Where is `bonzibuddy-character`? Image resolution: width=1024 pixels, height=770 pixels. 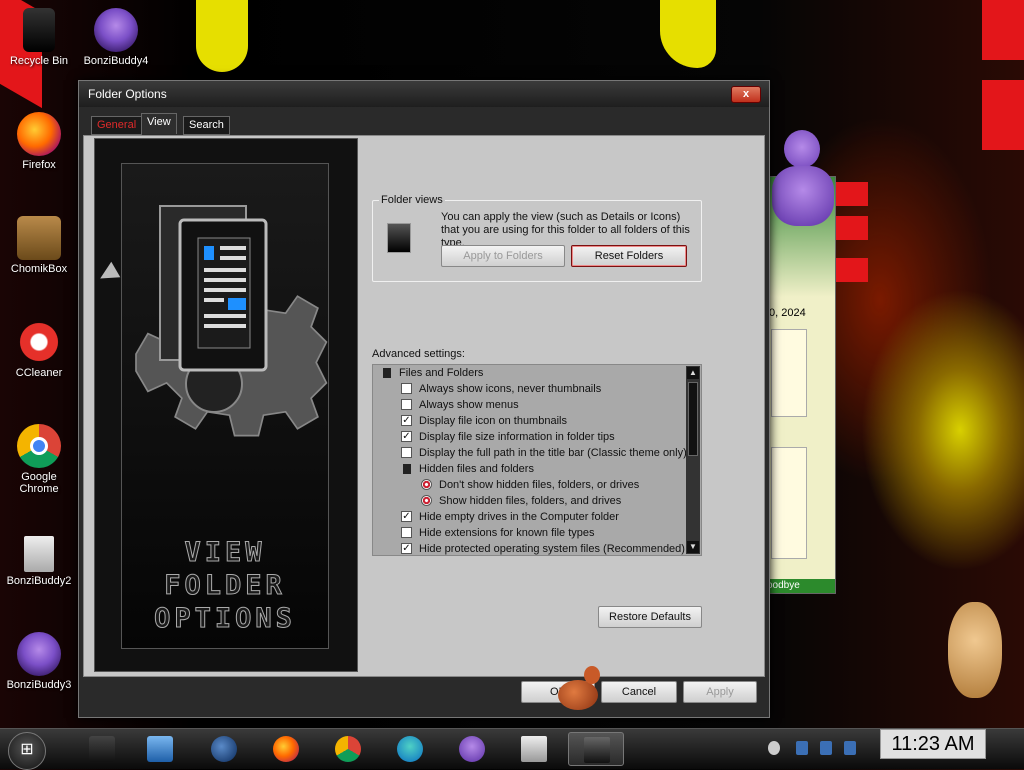
bonzibuddy-character is located at coordinates (803, 185).